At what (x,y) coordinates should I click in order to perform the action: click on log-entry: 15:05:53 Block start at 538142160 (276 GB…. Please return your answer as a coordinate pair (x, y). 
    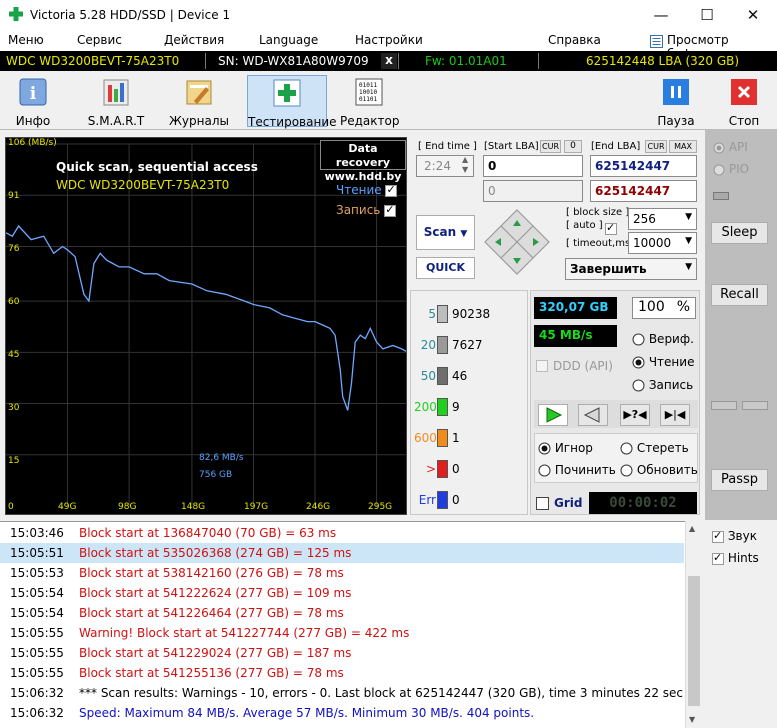
    Looking at the image, I should click on (342, 573).